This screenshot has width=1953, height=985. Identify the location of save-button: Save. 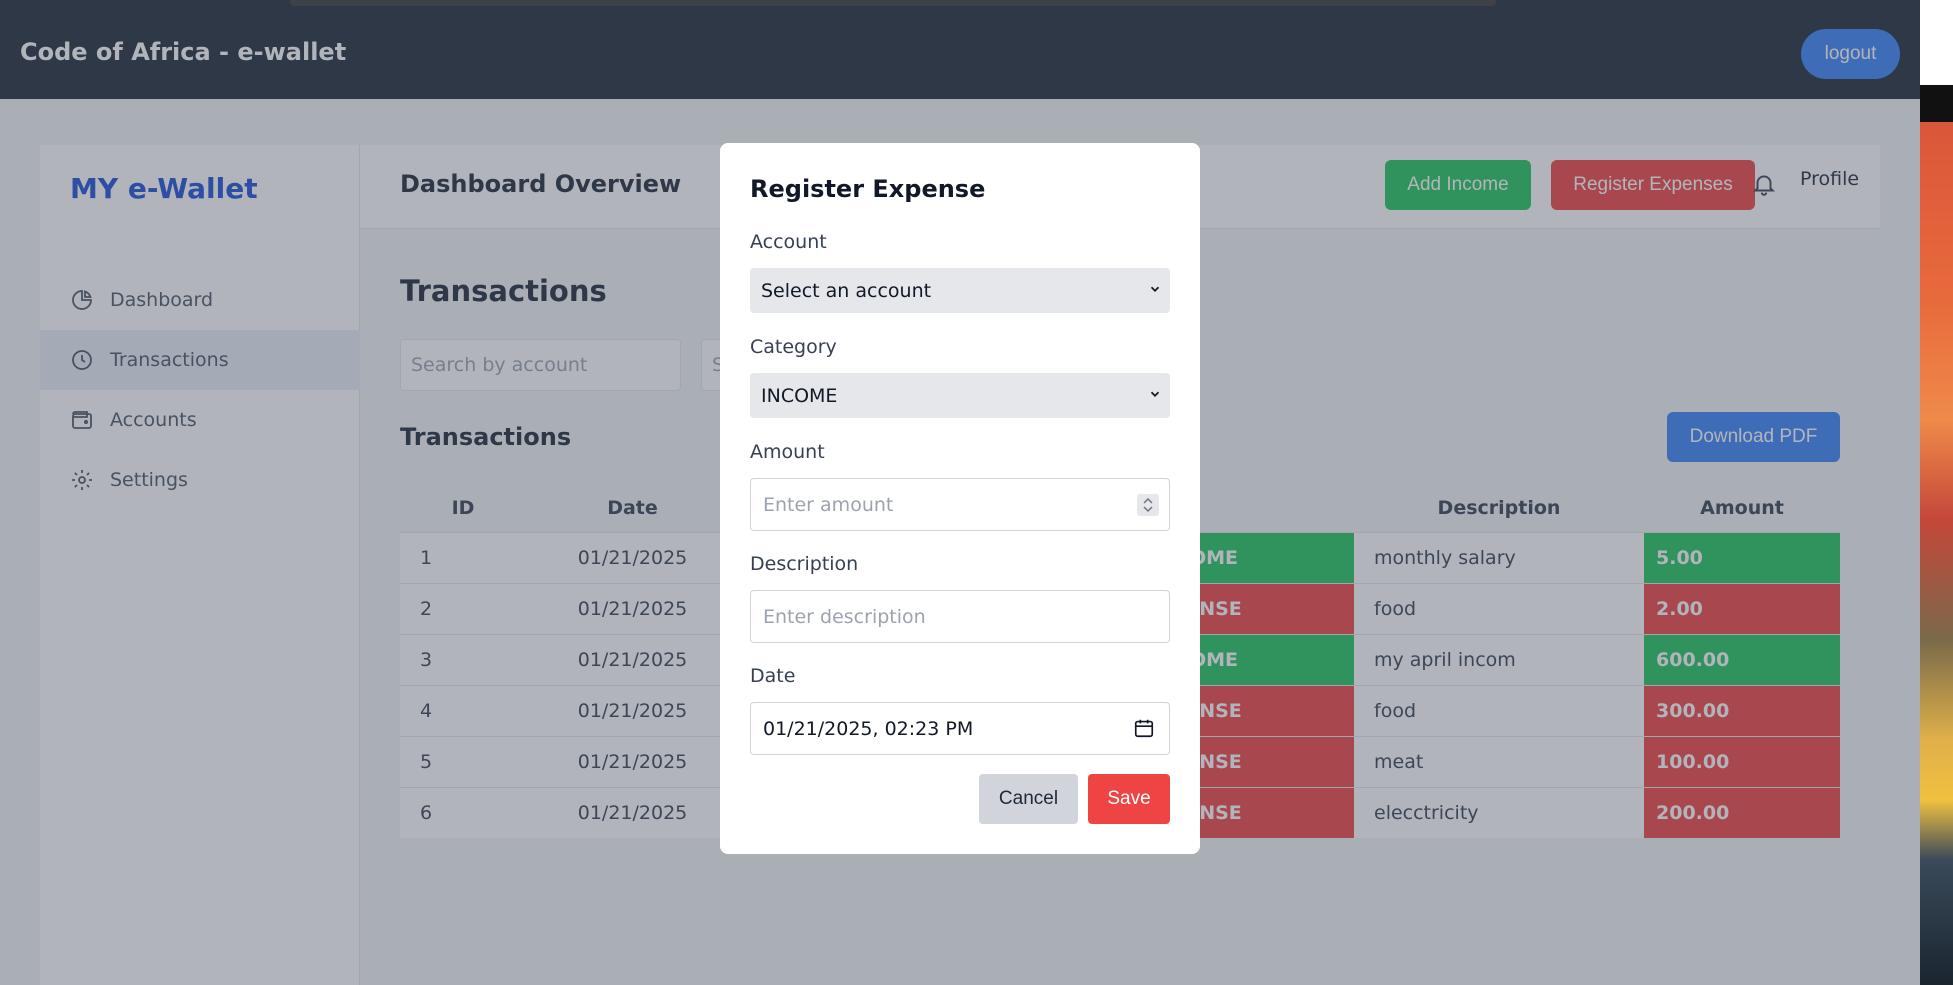
(1129, 799).